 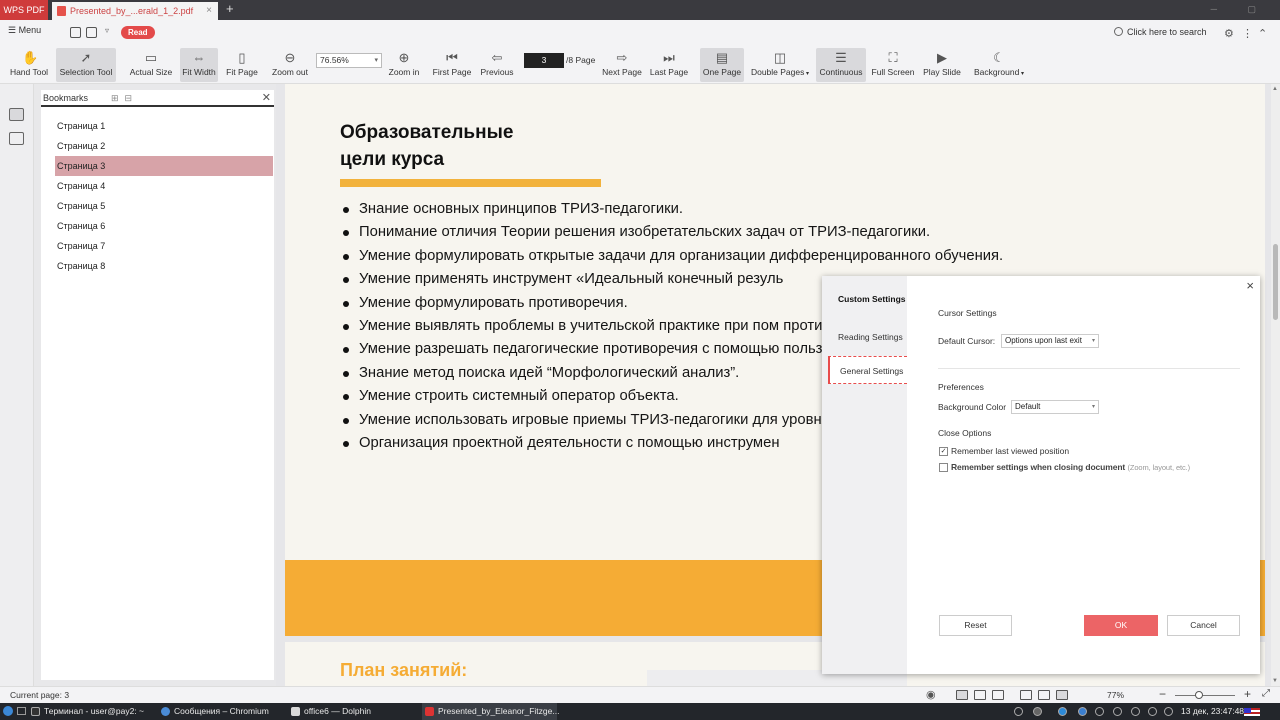 I want to click on chromium-tray-icon, so click(x=1082, y=711).